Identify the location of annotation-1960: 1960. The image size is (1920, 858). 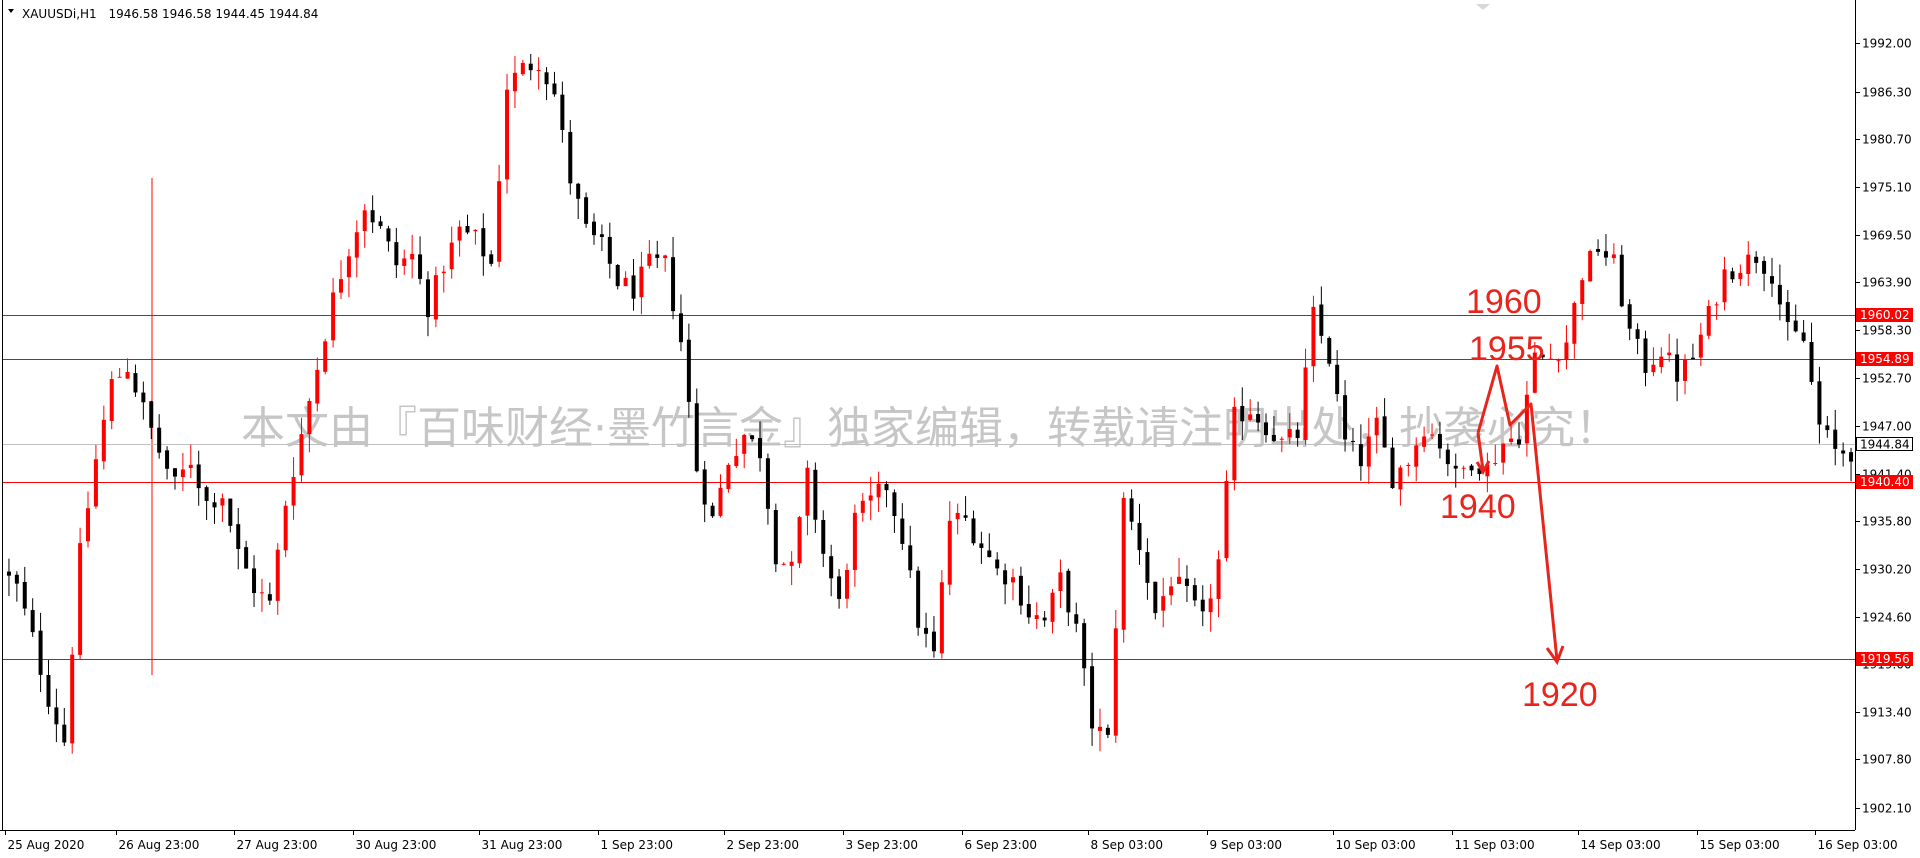
(1504, 302).